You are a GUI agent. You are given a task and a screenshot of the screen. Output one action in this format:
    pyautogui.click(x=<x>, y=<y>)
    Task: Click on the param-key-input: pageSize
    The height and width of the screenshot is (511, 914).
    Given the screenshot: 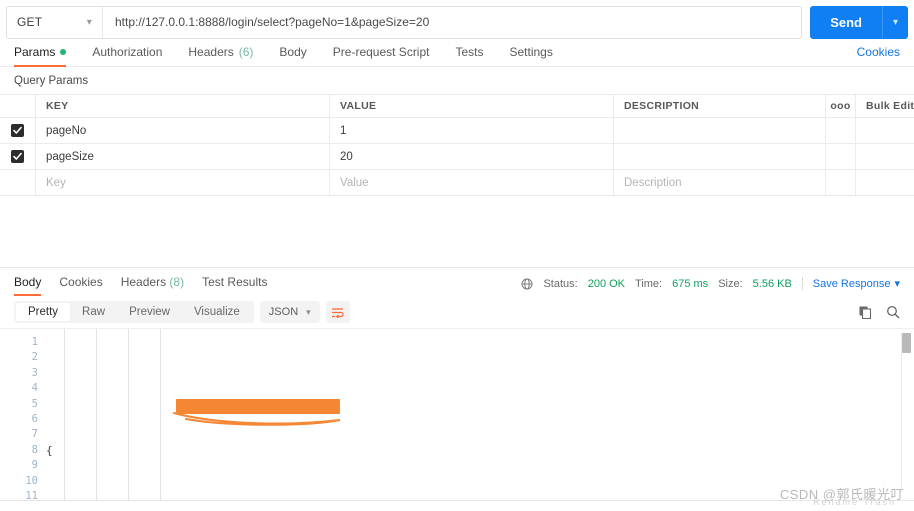 What is the action you would take?
    pyautogui.click(x=183, y=156)
    